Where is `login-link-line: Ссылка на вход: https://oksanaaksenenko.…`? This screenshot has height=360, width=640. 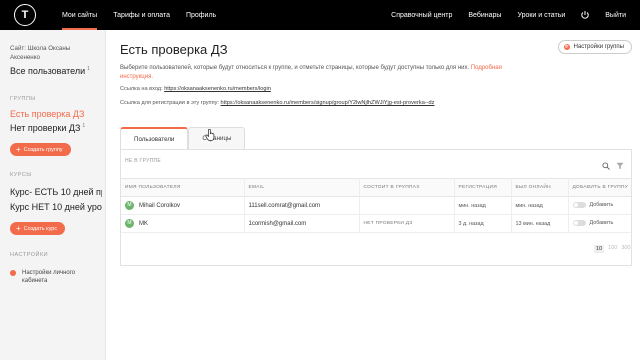 login-link-line: Ссылка на вход: https://oksanaaksenenko.… is located at coordinates (195, 89).